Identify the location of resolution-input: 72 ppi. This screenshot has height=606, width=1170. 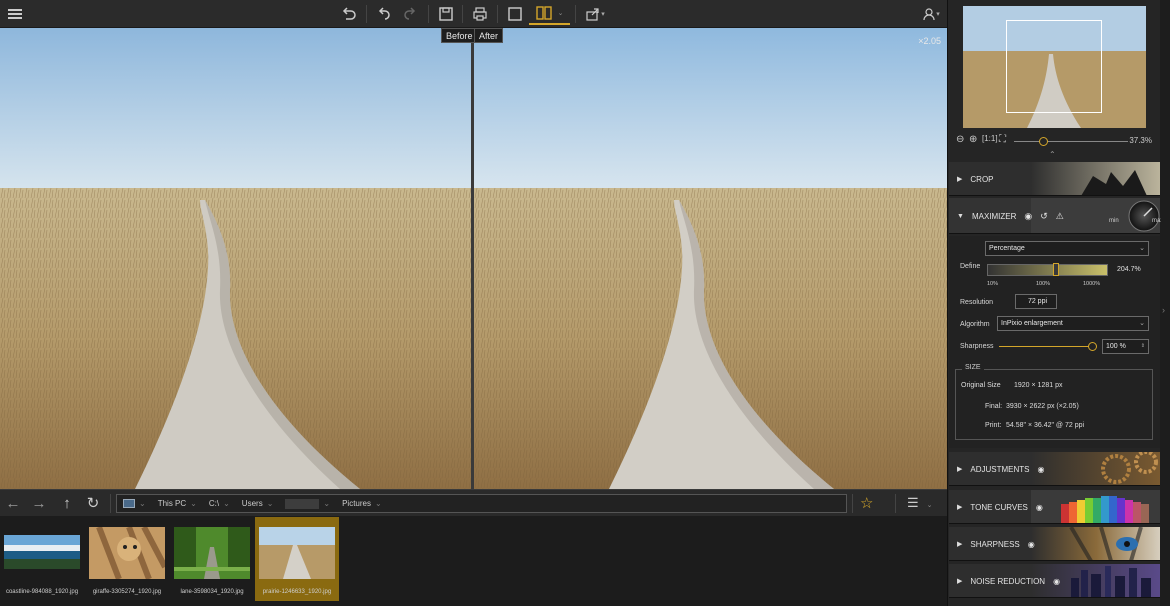
(1036, 301).